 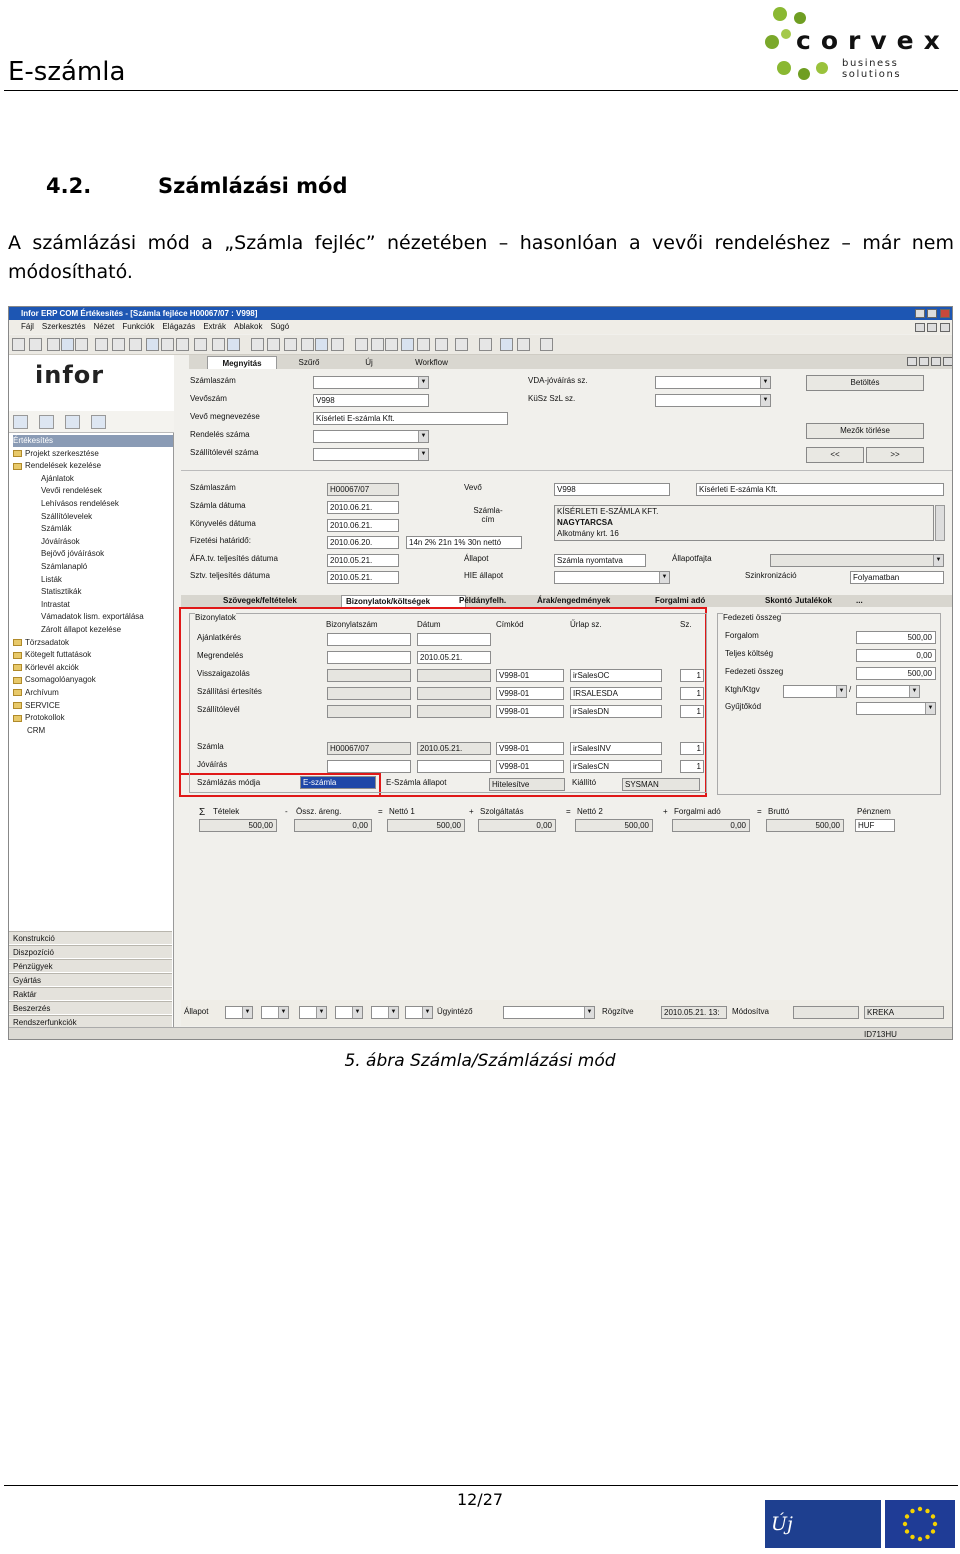 I want to click on tree-item: Vevői rendelések, so click(x=71, y=491).